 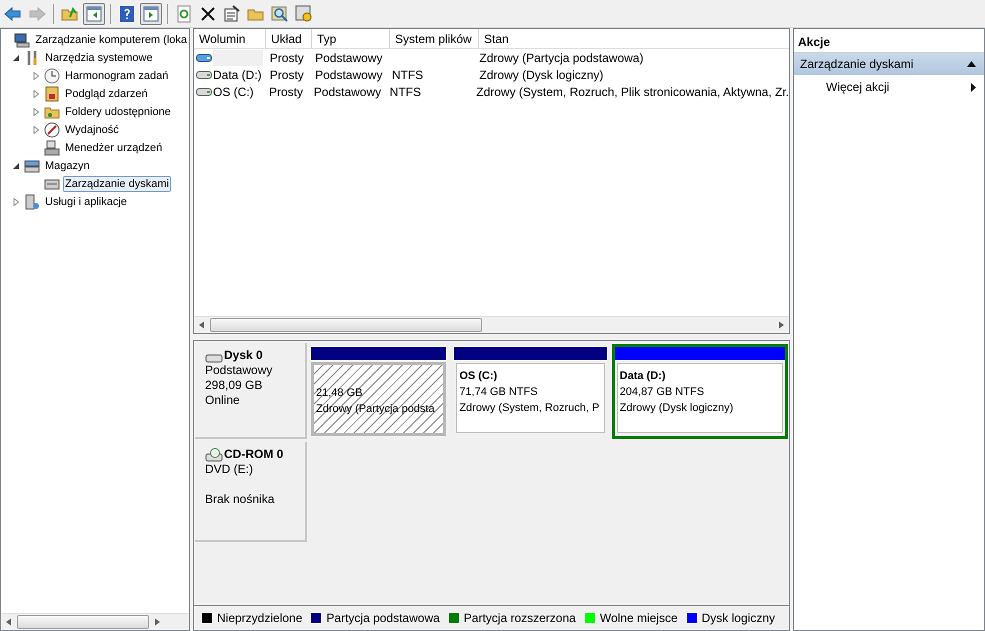 I want to click on partition-size: 71,74 GB NTFS, so click(x=499, y=392).